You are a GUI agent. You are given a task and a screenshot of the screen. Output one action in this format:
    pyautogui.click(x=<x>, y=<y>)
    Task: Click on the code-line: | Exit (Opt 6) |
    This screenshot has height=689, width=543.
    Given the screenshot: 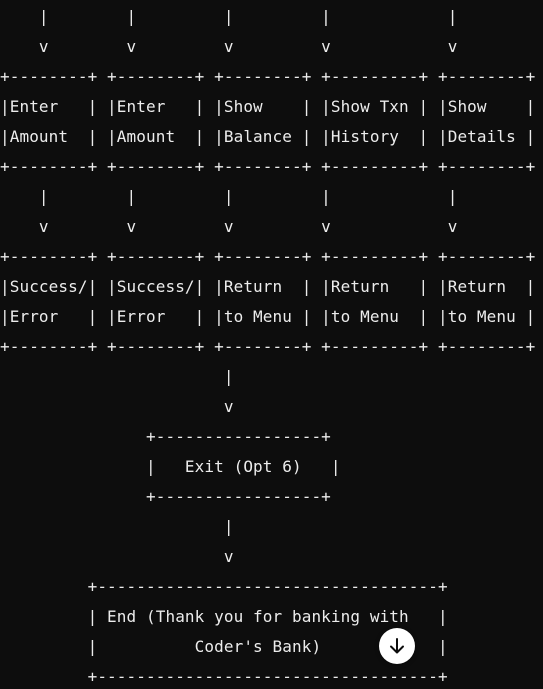 What is the action you would take?
    pyautogui.click(x=170, y=466)
    